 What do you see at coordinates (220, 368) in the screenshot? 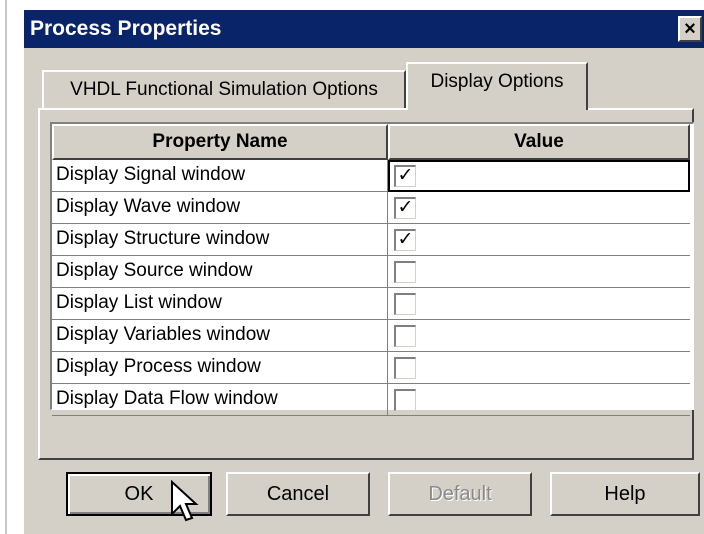
I see `property-name-cell: Display Process window` at bounding box center [220, 368].